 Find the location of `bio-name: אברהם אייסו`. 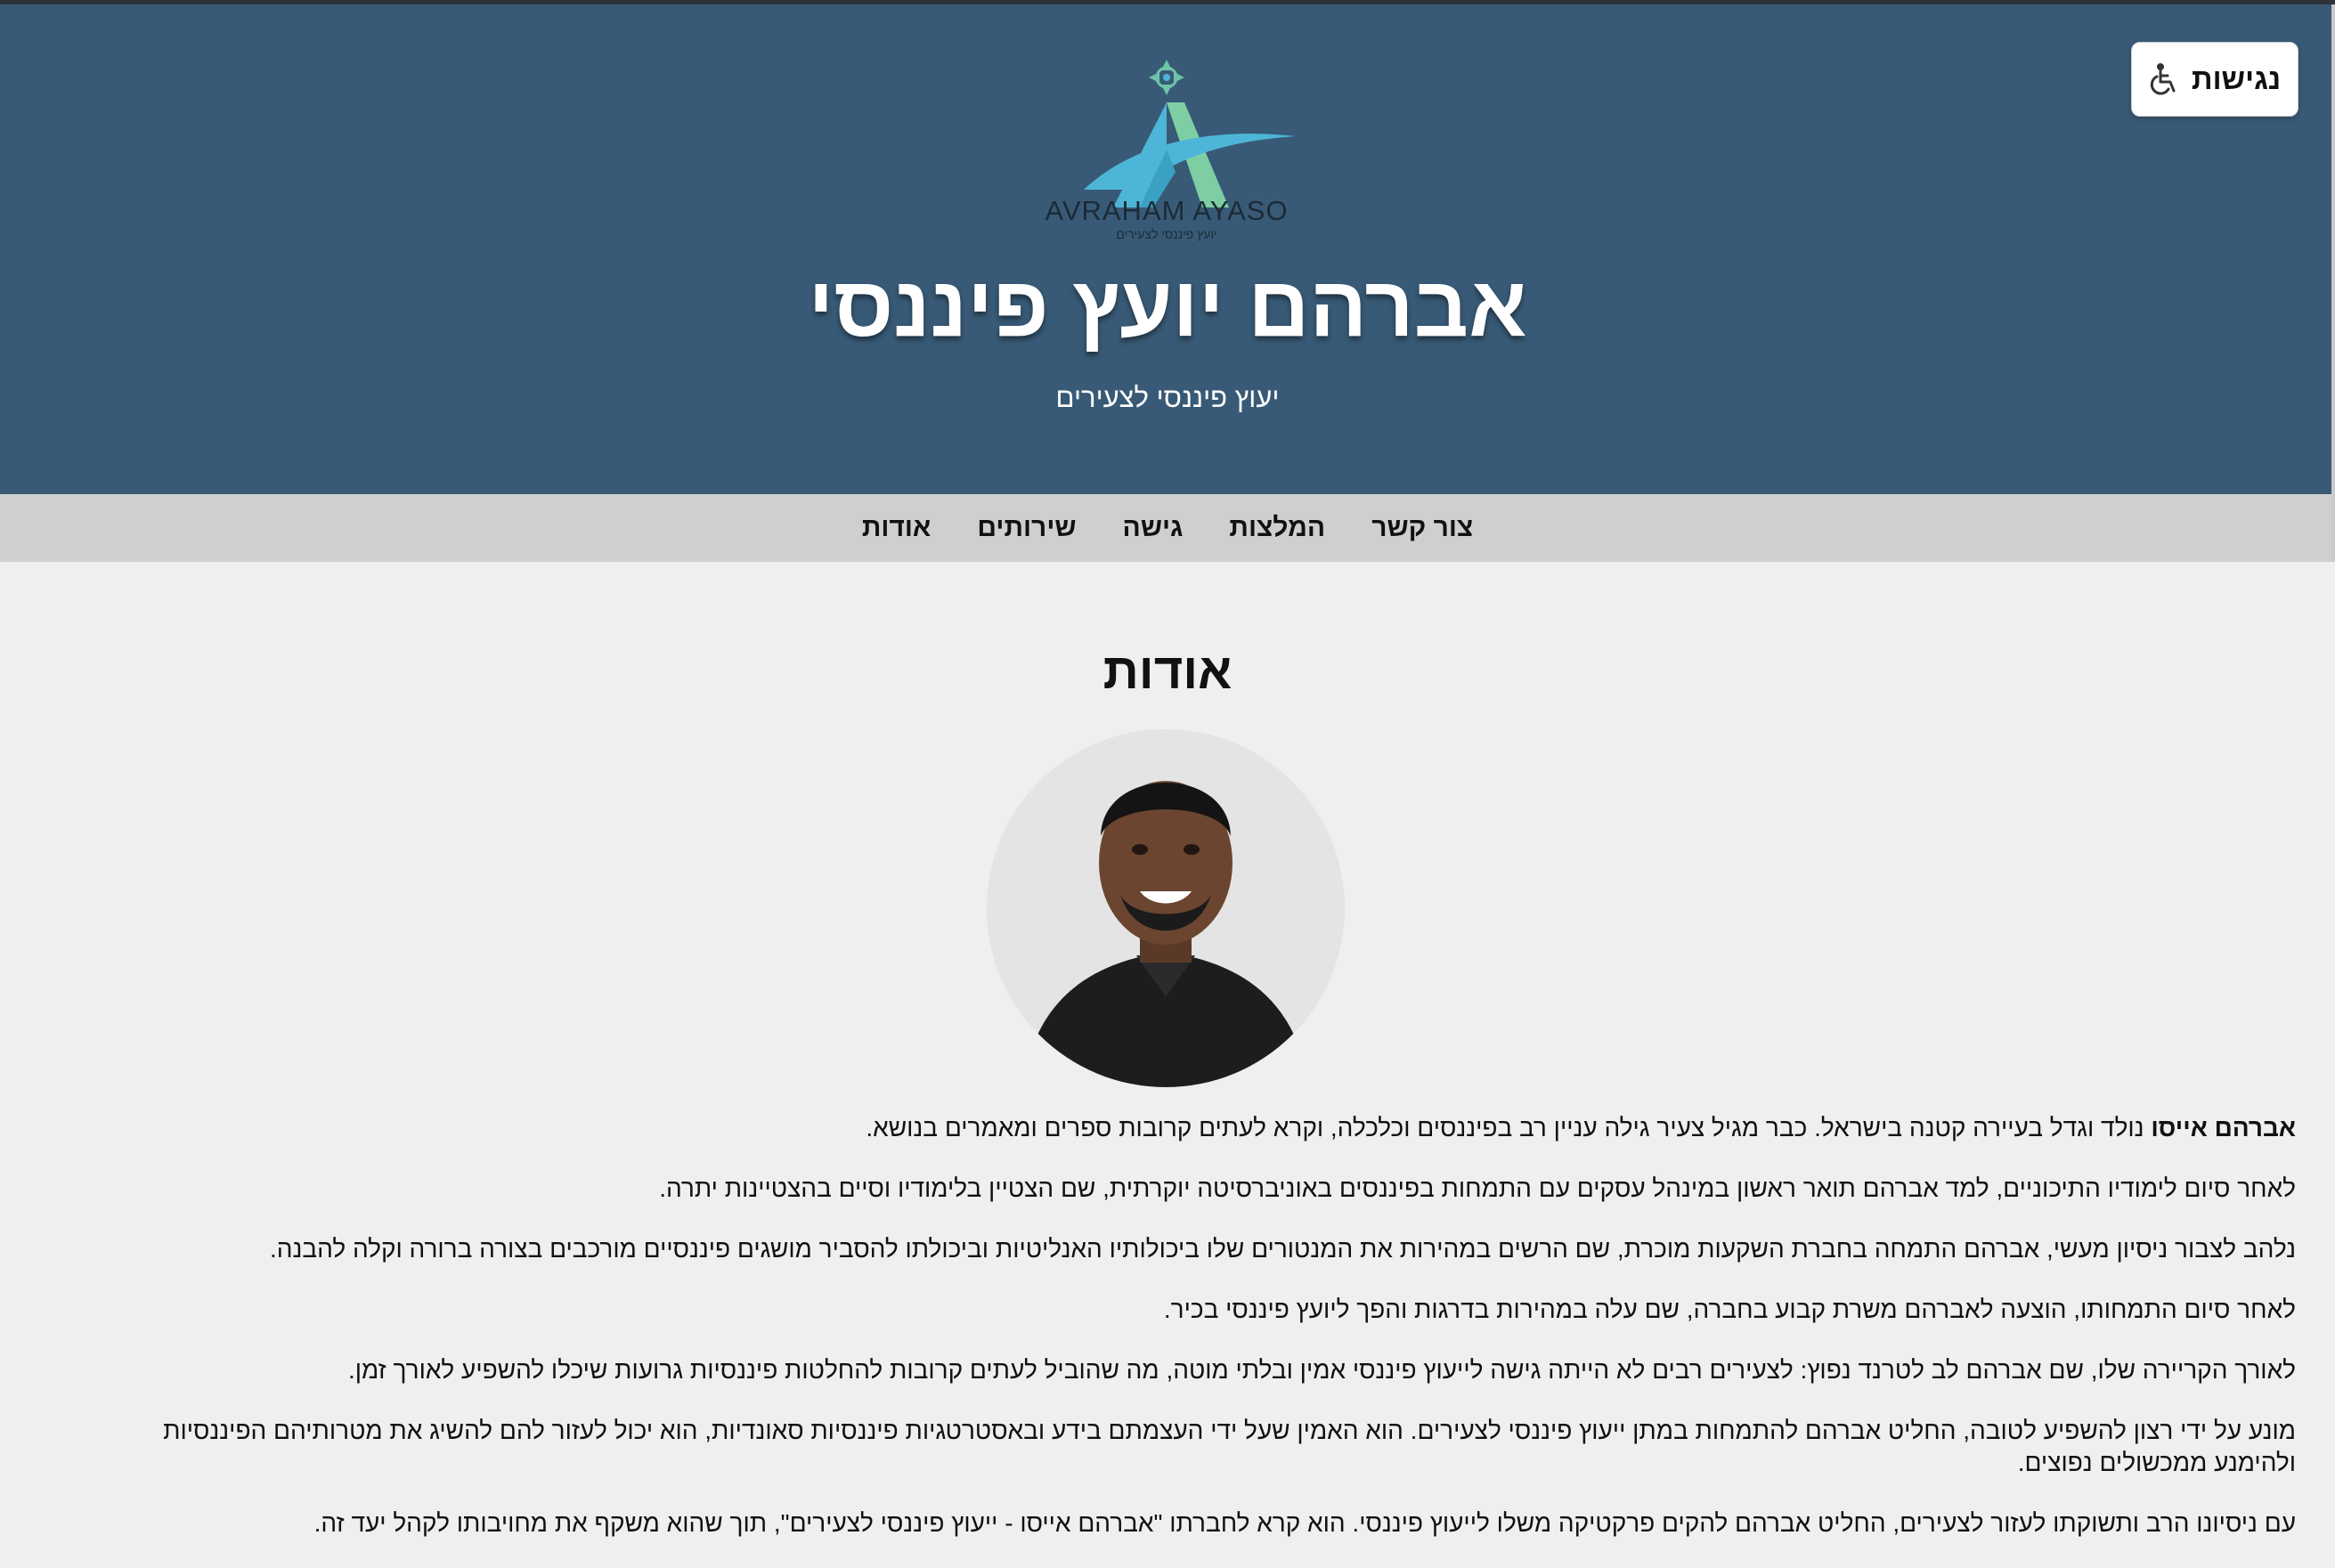

bio-name: אברהם אייסו is located at coordinates (2223, 1127).